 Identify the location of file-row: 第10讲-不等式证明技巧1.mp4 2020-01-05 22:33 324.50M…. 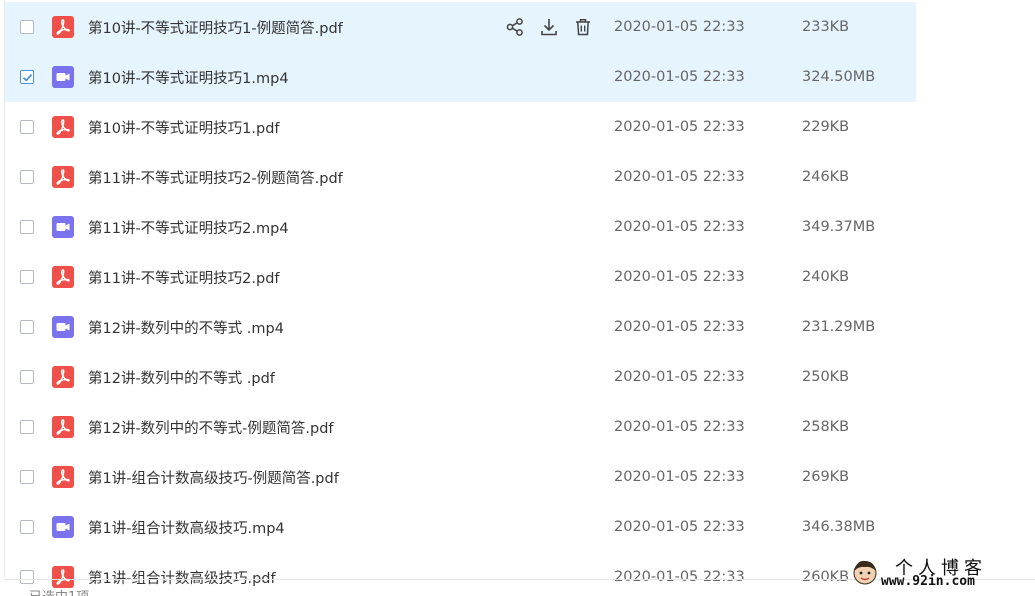
(460, 77).